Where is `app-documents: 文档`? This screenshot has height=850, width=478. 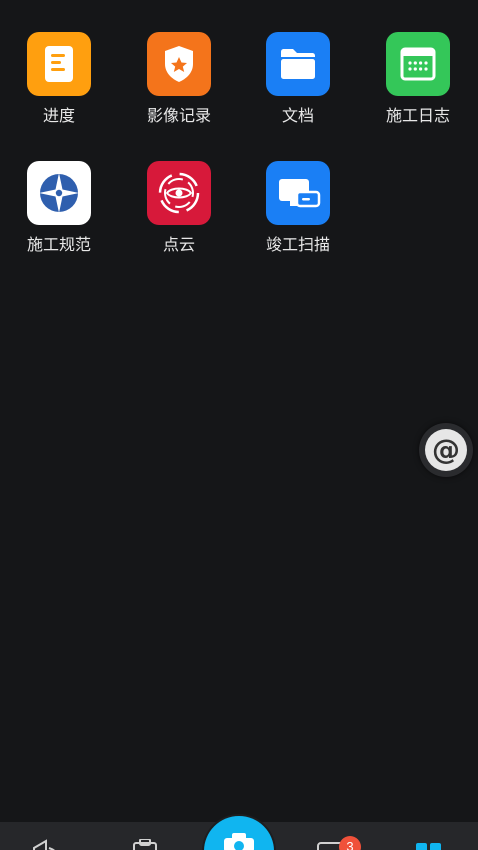 app-documents: 文档 is located at coordinates (298, 79).